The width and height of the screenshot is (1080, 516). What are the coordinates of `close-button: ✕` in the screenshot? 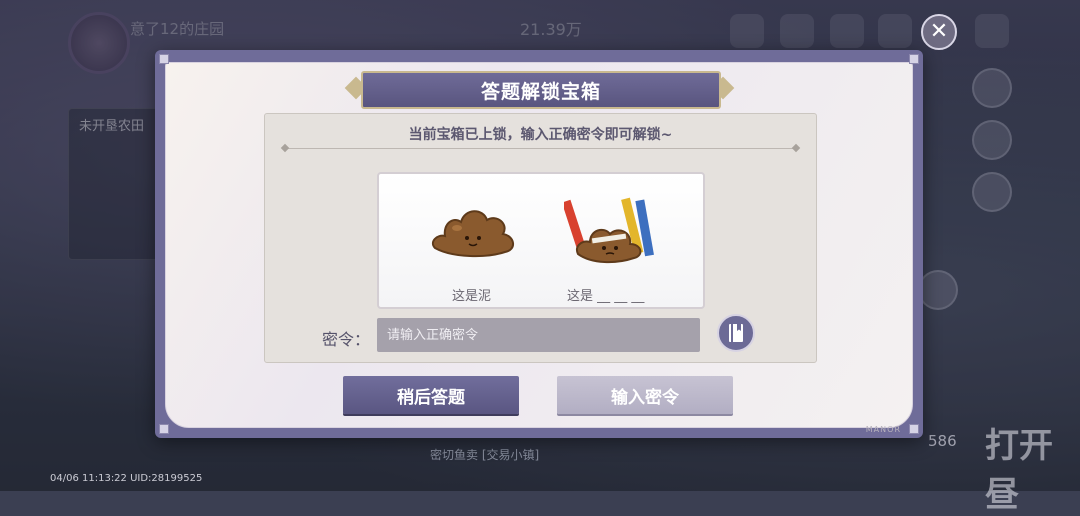 It's located at (939, 32).